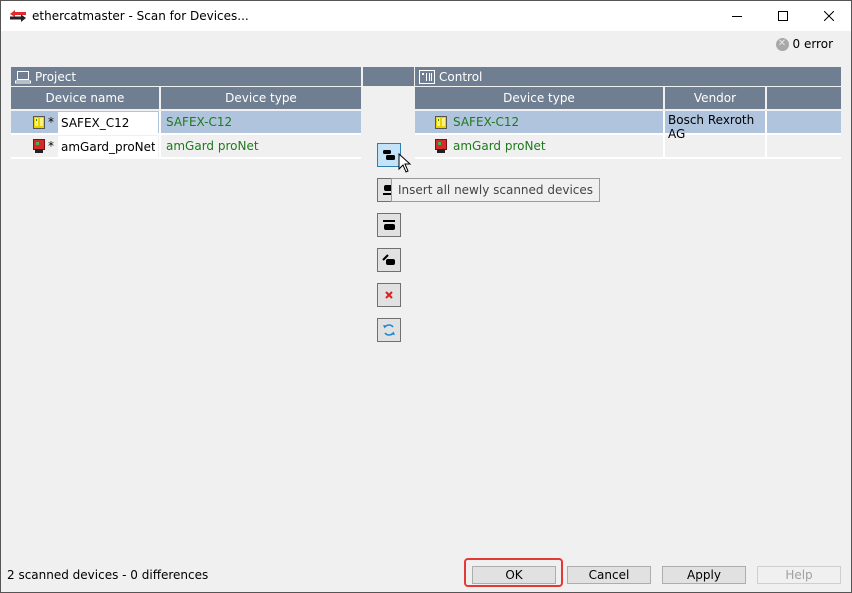 The width and height of the screenshot is (852, 593). Describe the element at coordinates (186, 76) in the screenshot. I see `project-panel-header: Project` at that location.